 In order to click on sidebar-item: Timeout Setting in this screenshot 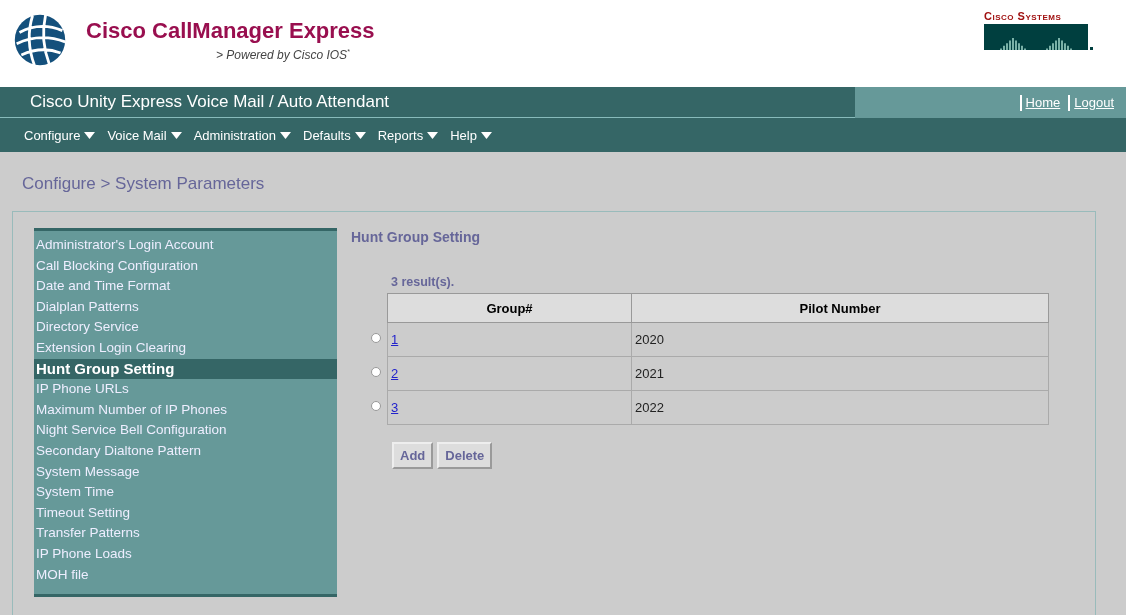, I will do `click(185, 513)`.